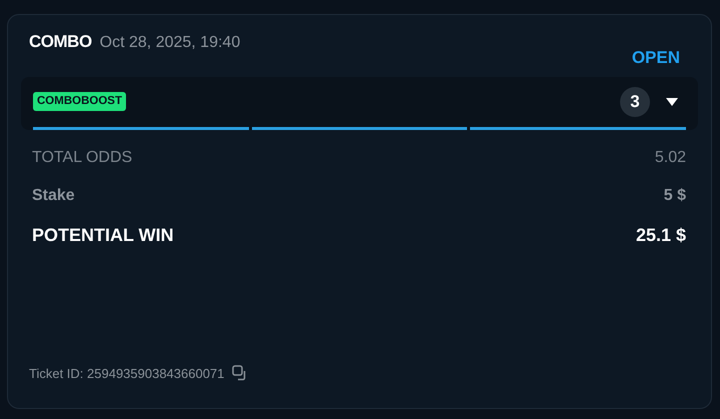 This screenshot has width=720, height=419. What do you see at coordinates (675, 196) in the screenshot?
I see `row-value: 5 $` at bounding box center [675, 196].